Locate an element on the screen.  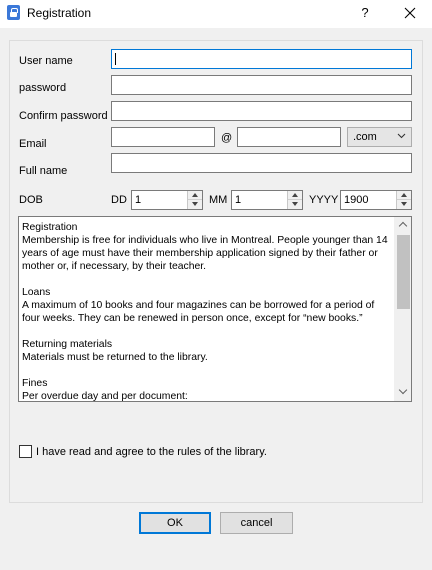
dob-month-value: 1 is located at coordinates (238, 200).